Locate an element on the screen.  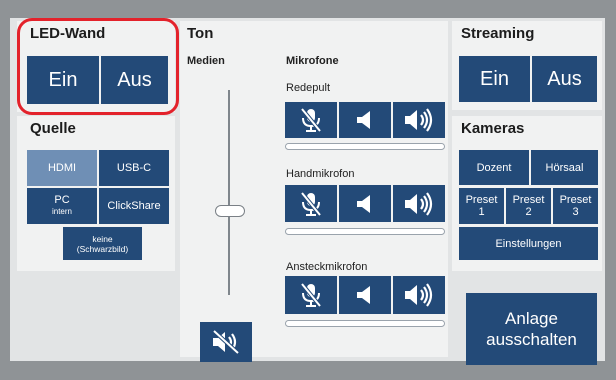
mic-ansteckmikrofon-speaker-button is located at coordinates (365, 295).